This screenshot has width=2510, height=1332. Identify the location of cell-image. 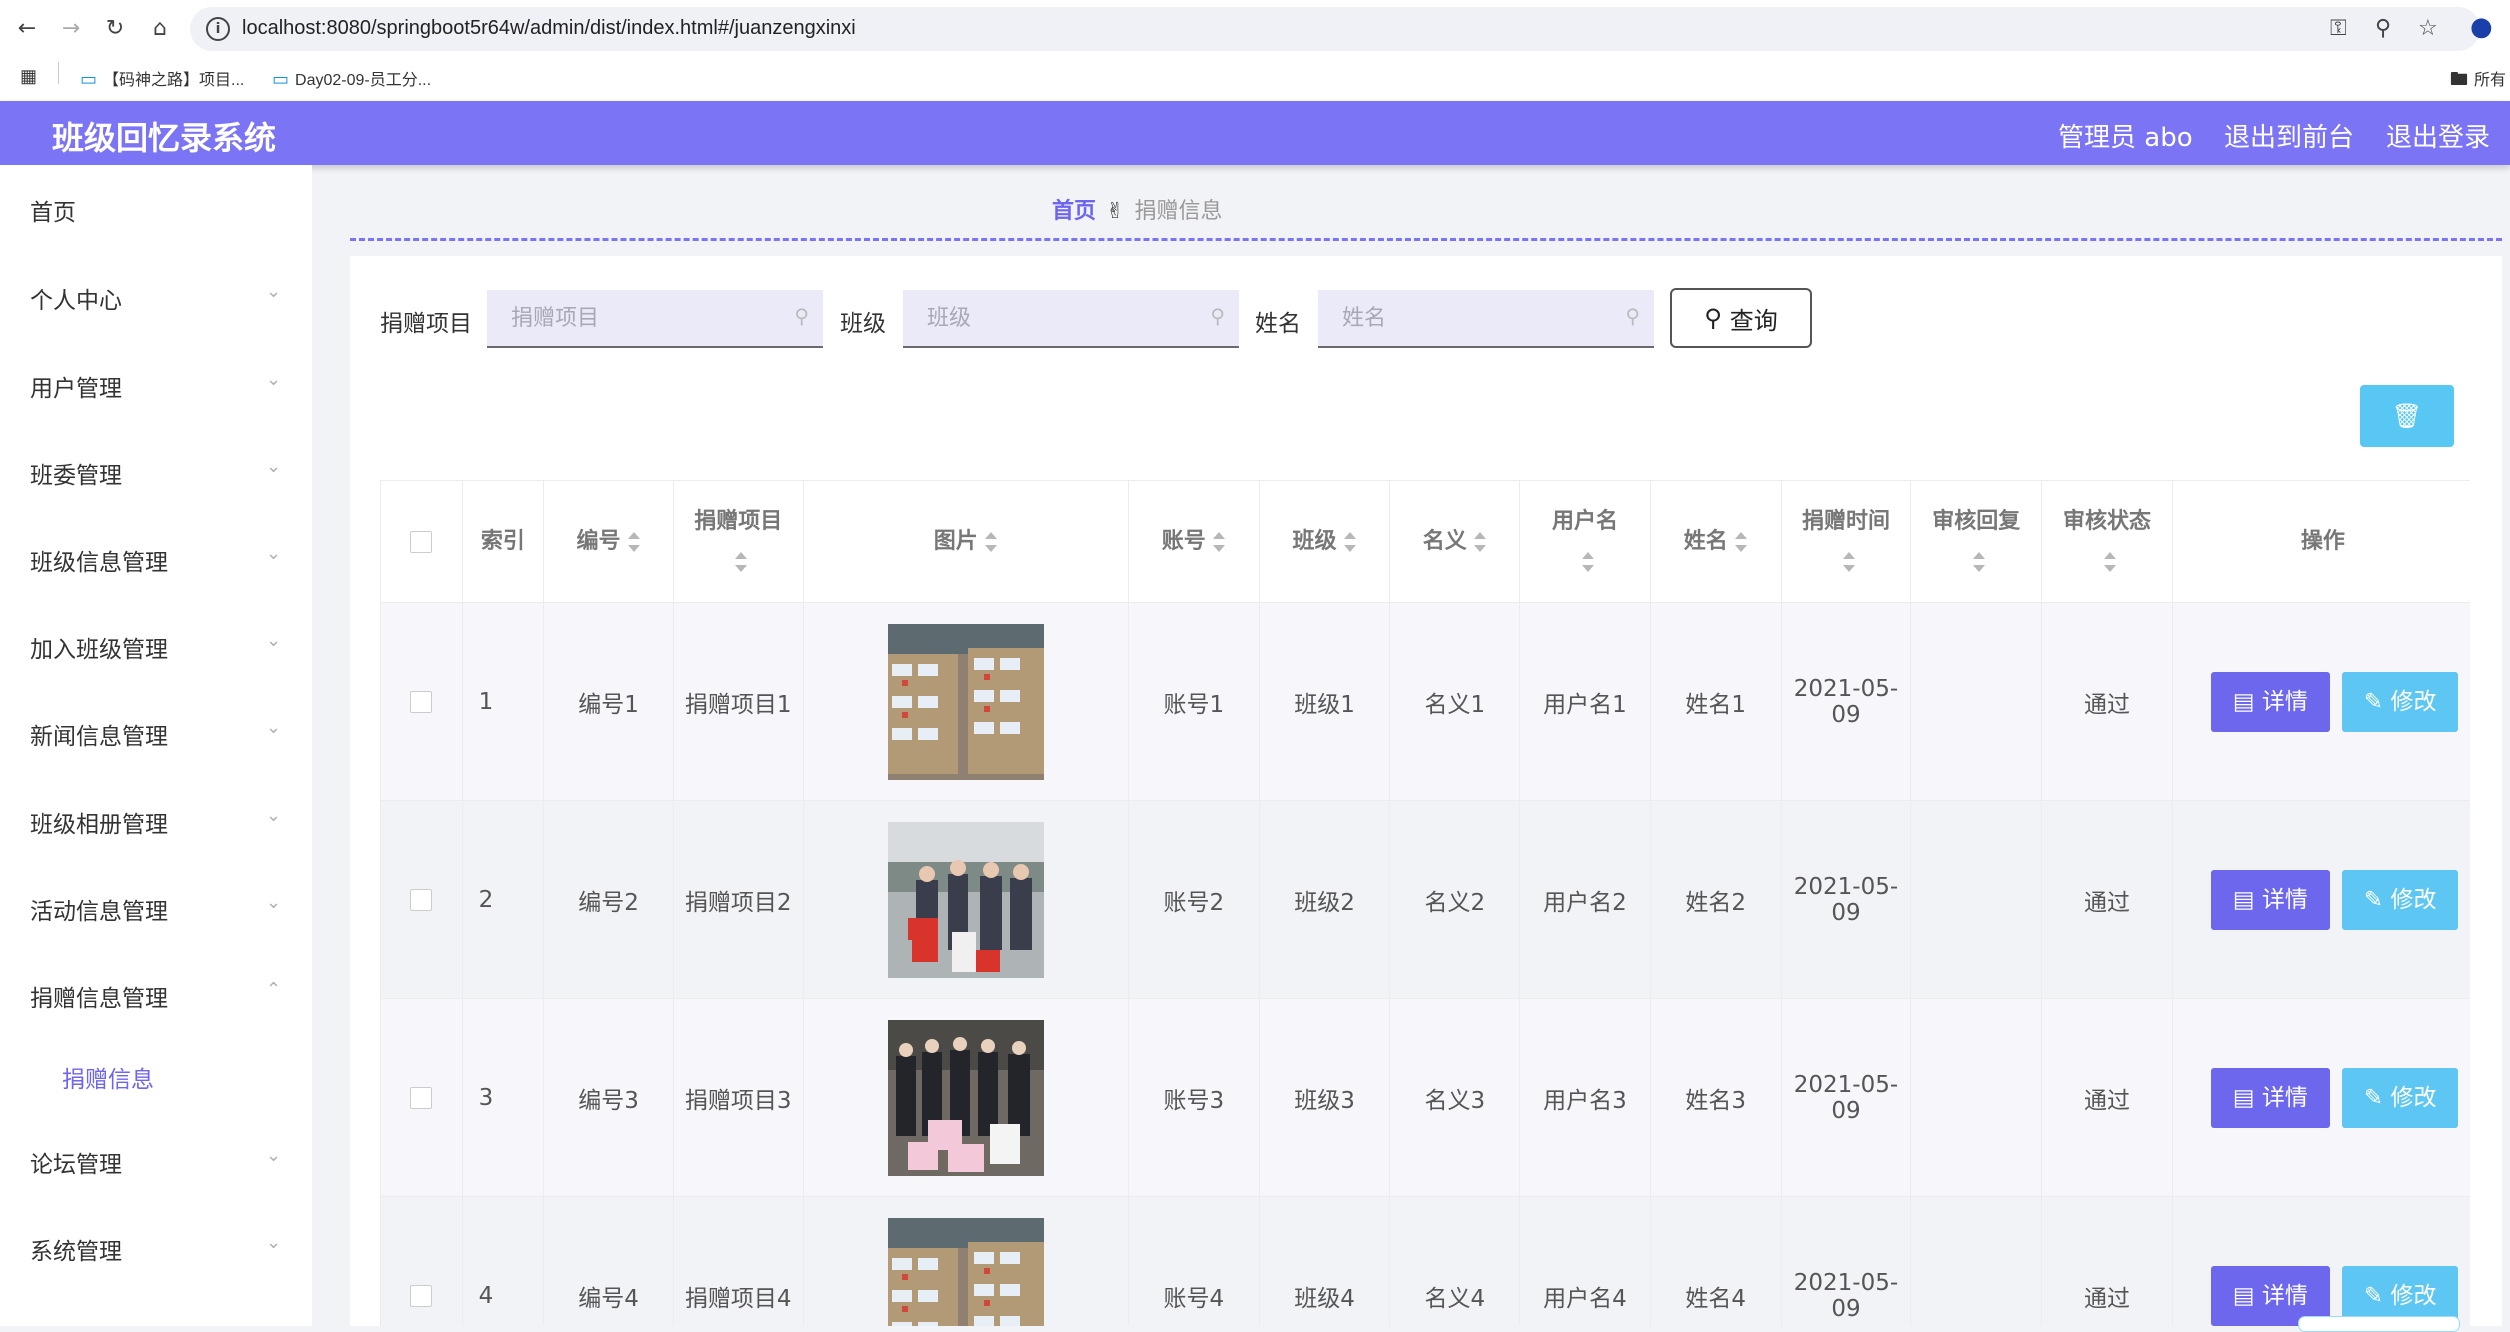
(965, 899).